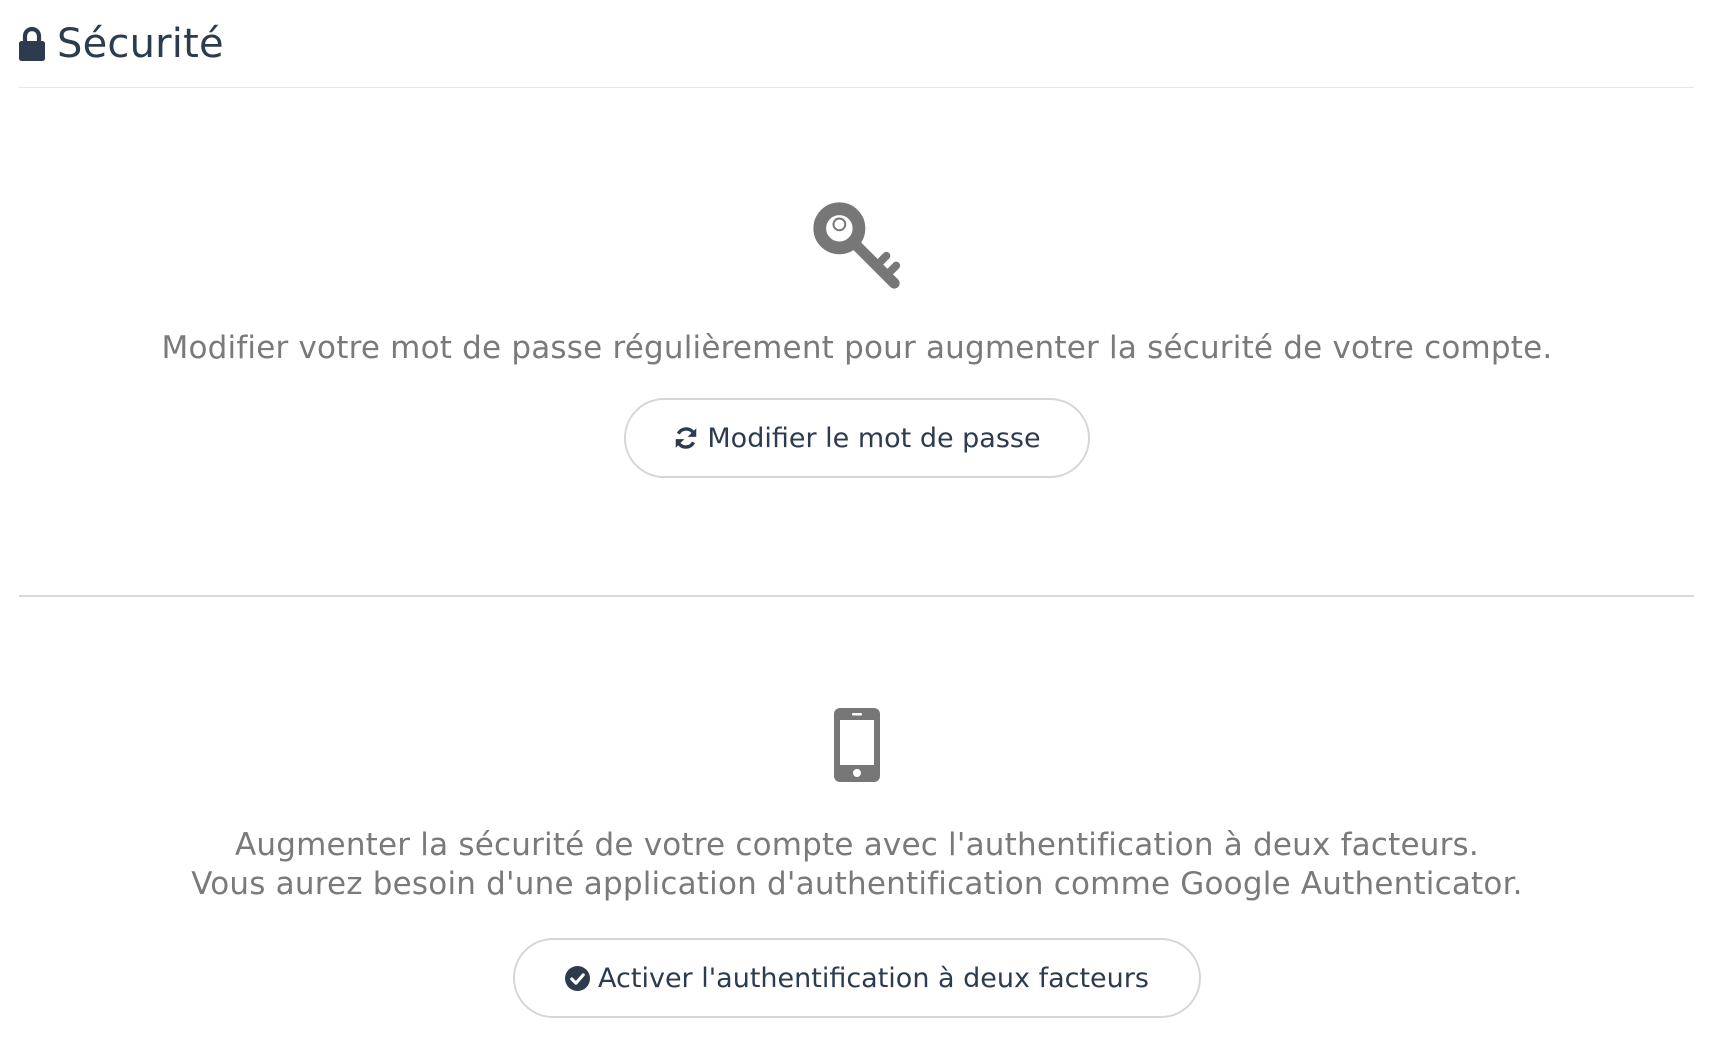 The image size is (1714, 1048). What do you see at coordinates (874, 438) in the screenshot?
I see `change-password-label: Modifier le mot de passe` at bounding box center [874, 438].